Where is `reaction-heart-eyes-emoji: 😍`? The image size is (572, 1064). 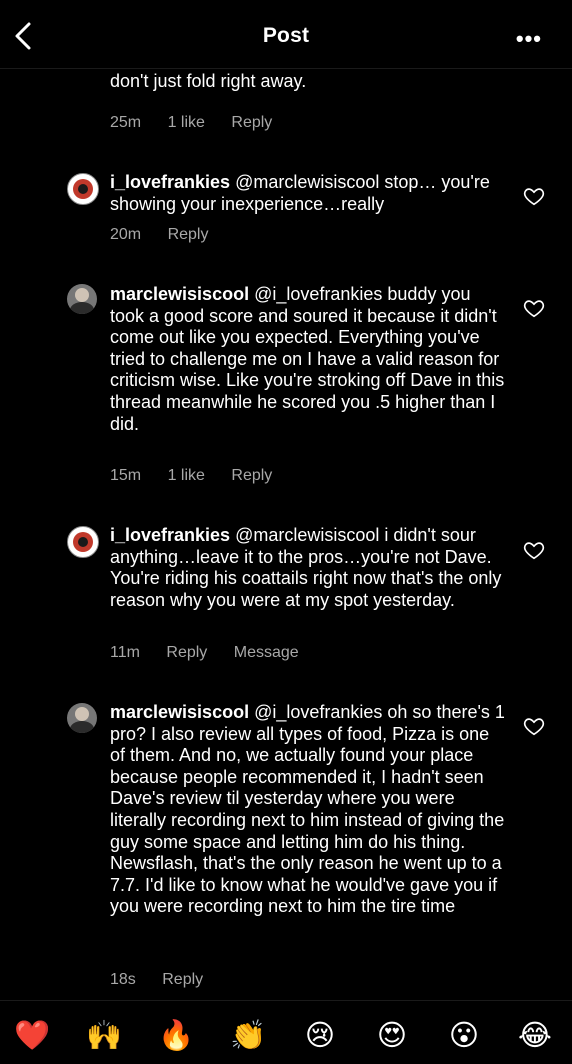 reaction-heart-eyes-emoji: 😍 is located at coordinates (392, 1035).